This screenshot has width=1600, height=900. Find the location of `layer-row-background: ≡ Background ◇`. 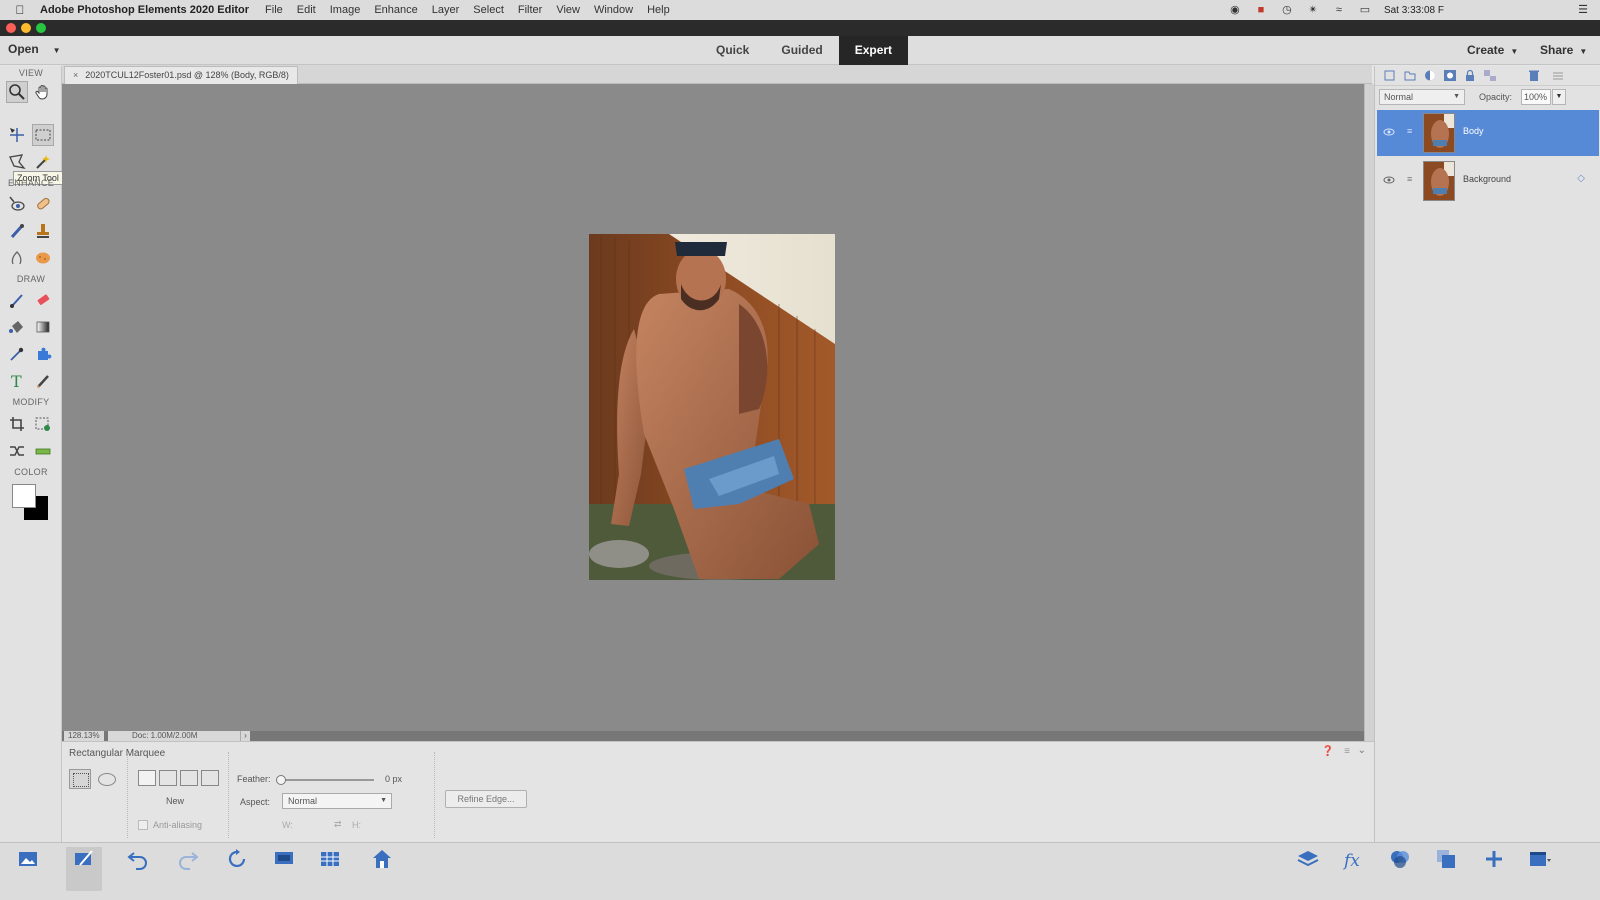

layer-row-background: ≡ Background ◇ is located at coordinates (1488, 181).